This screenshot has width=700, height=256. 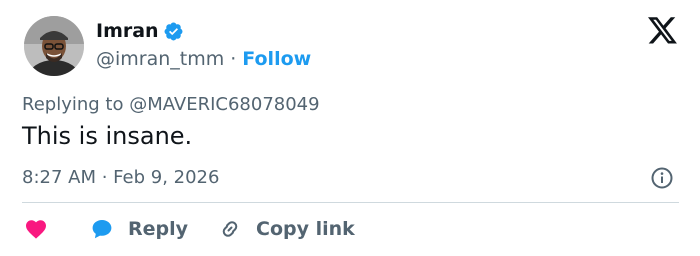 I want to click on follow-button: Follow, so click(x=276, y=59).